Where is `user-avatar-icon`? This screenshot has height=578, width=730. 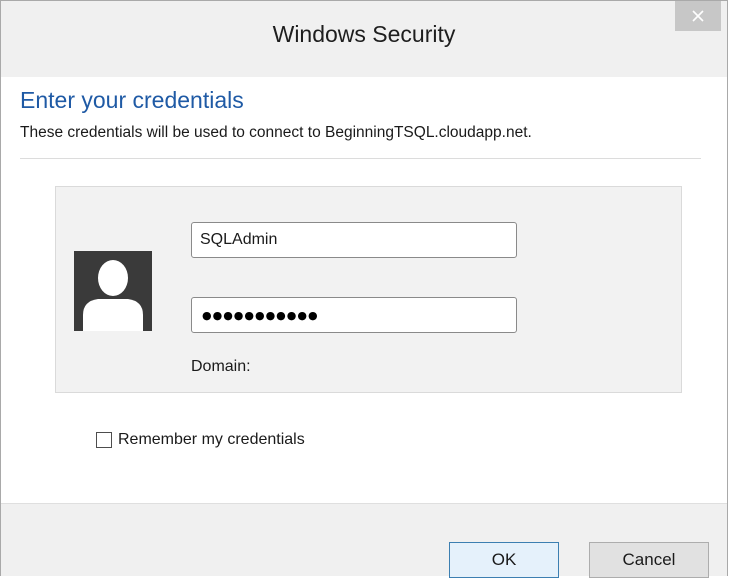
user-avatar-icon is located at coordinates (113, 291).